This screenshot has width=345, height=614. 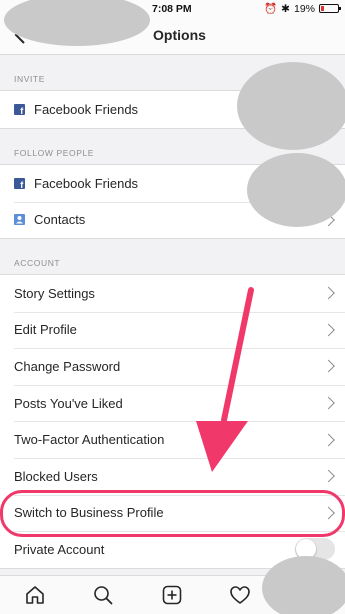 What do you see at coordinates (89, 440) in the screenshot?
I see `row-label: Two-Factor Authentication` at bounding box center [89, 440].